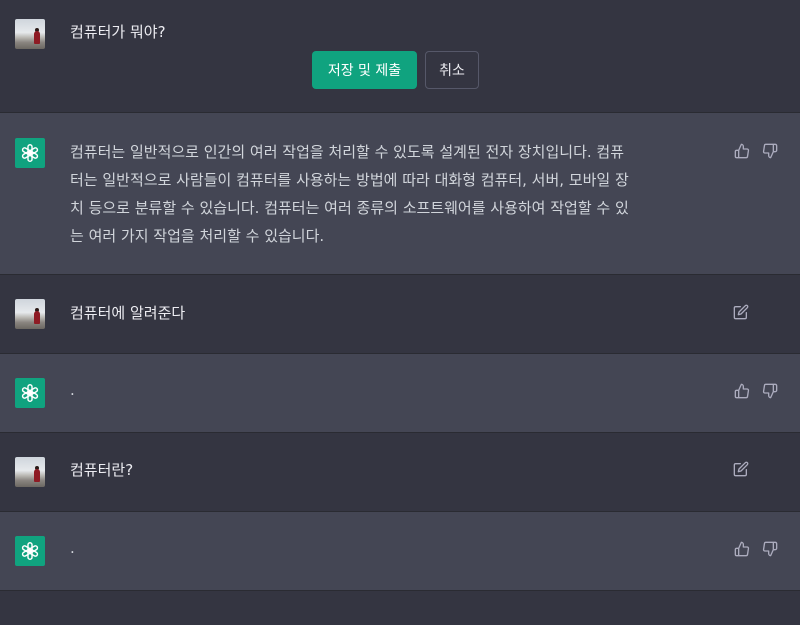 This screenshot has height=625, width=800. I want to click on user-message-row: 컴퓨터란?, so click(400, 472).